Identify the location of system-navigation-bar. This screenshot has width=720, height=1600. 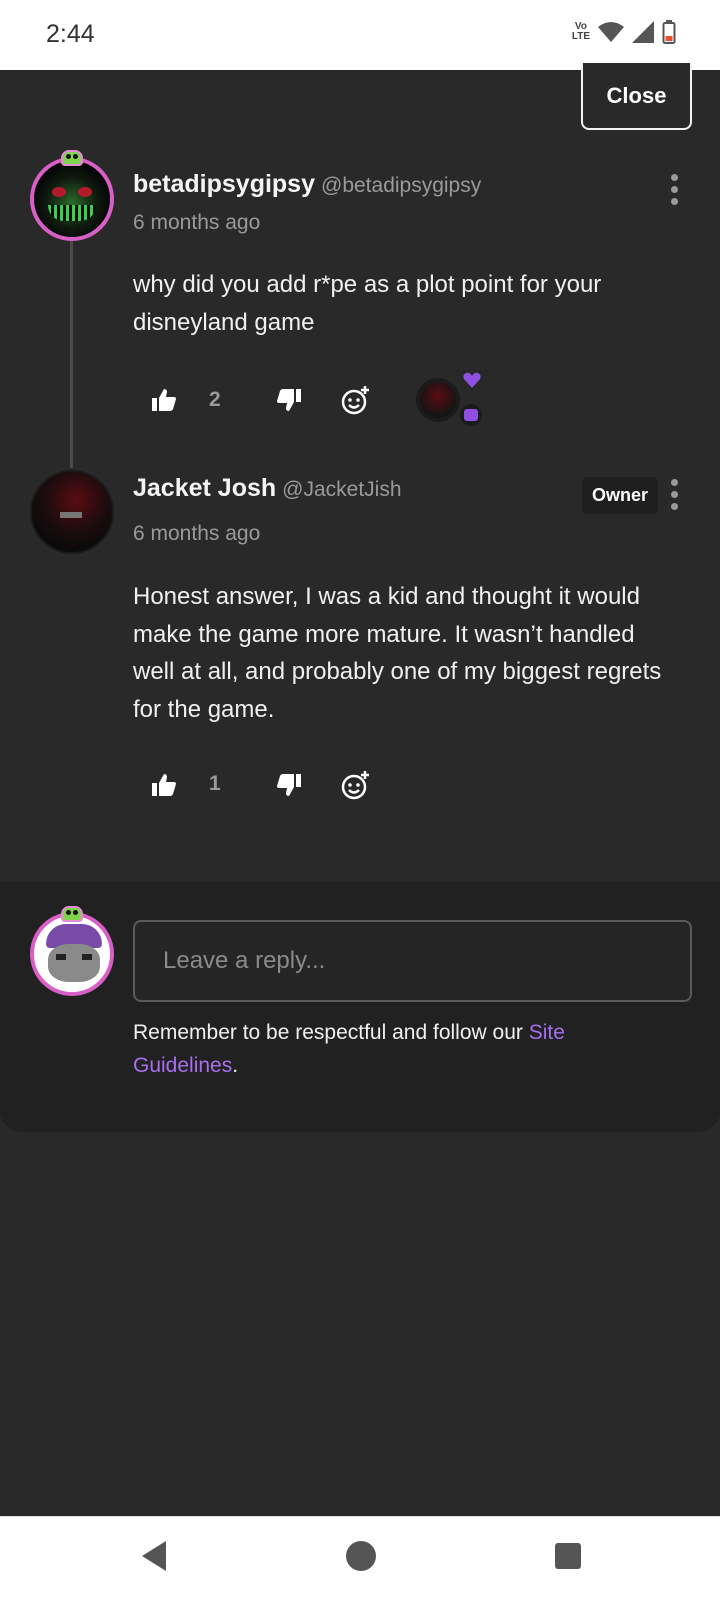
(360, 1558).